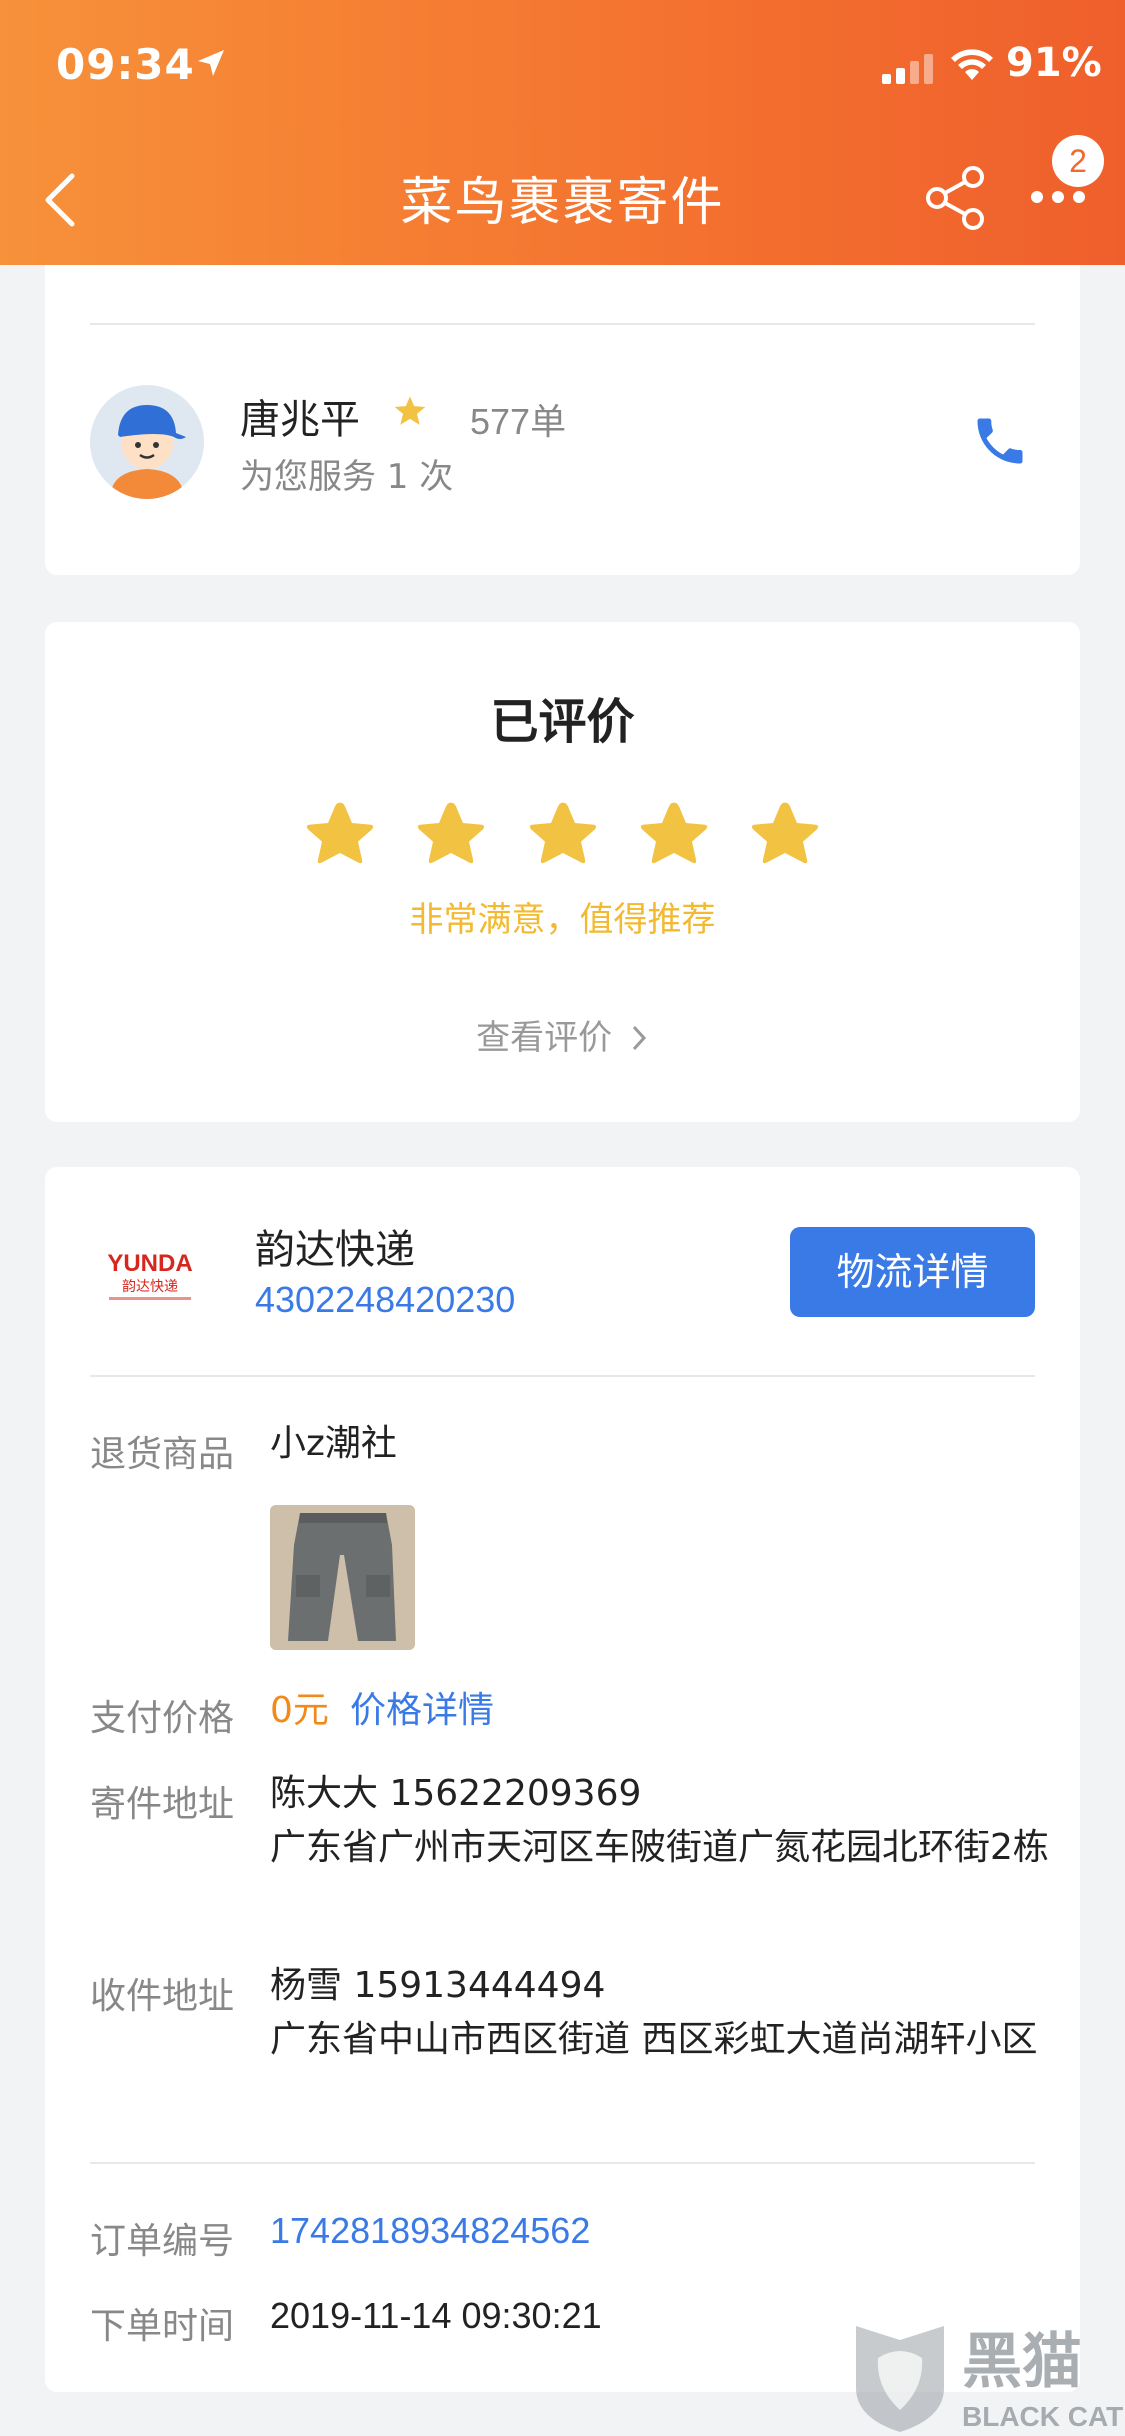  What do you see at coordinates (300, 420) in the screenshot?
I see `courier-name: 唐兆平` at bounding box center [300, 420].